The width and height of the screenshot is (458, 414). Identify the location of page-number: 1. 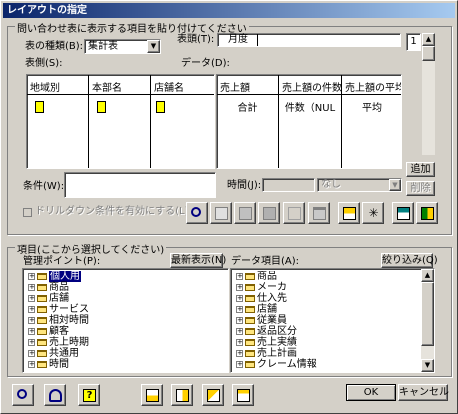
(413, 41).